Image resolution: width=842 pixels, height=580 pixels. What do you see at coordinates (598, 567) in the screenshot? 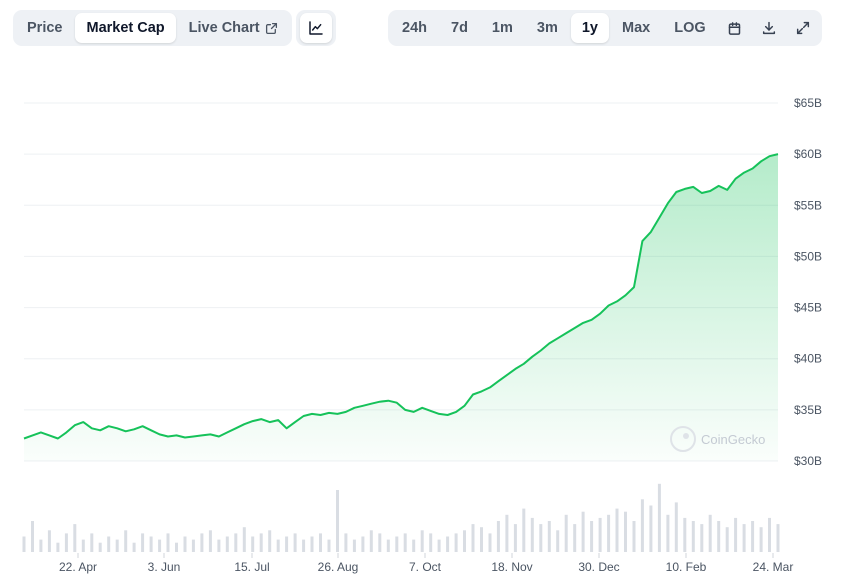
I see `x-tick-label: 30. Dec` at bounding box center [598, 567].